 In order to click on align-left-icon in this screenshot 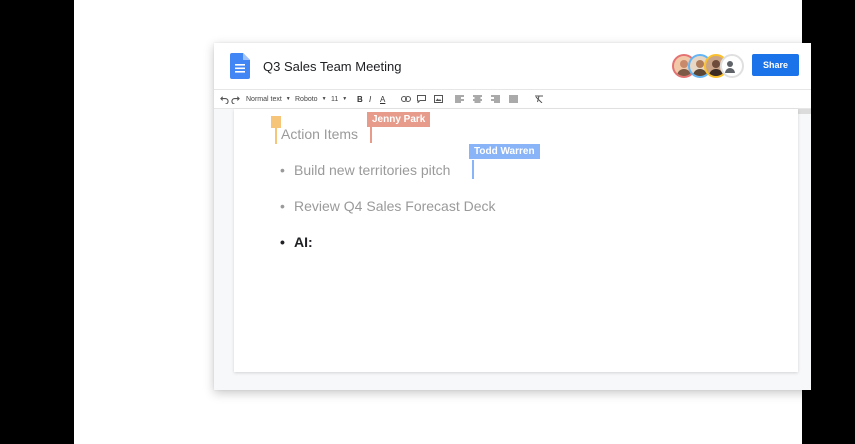, I will do `click(459, 99)`.